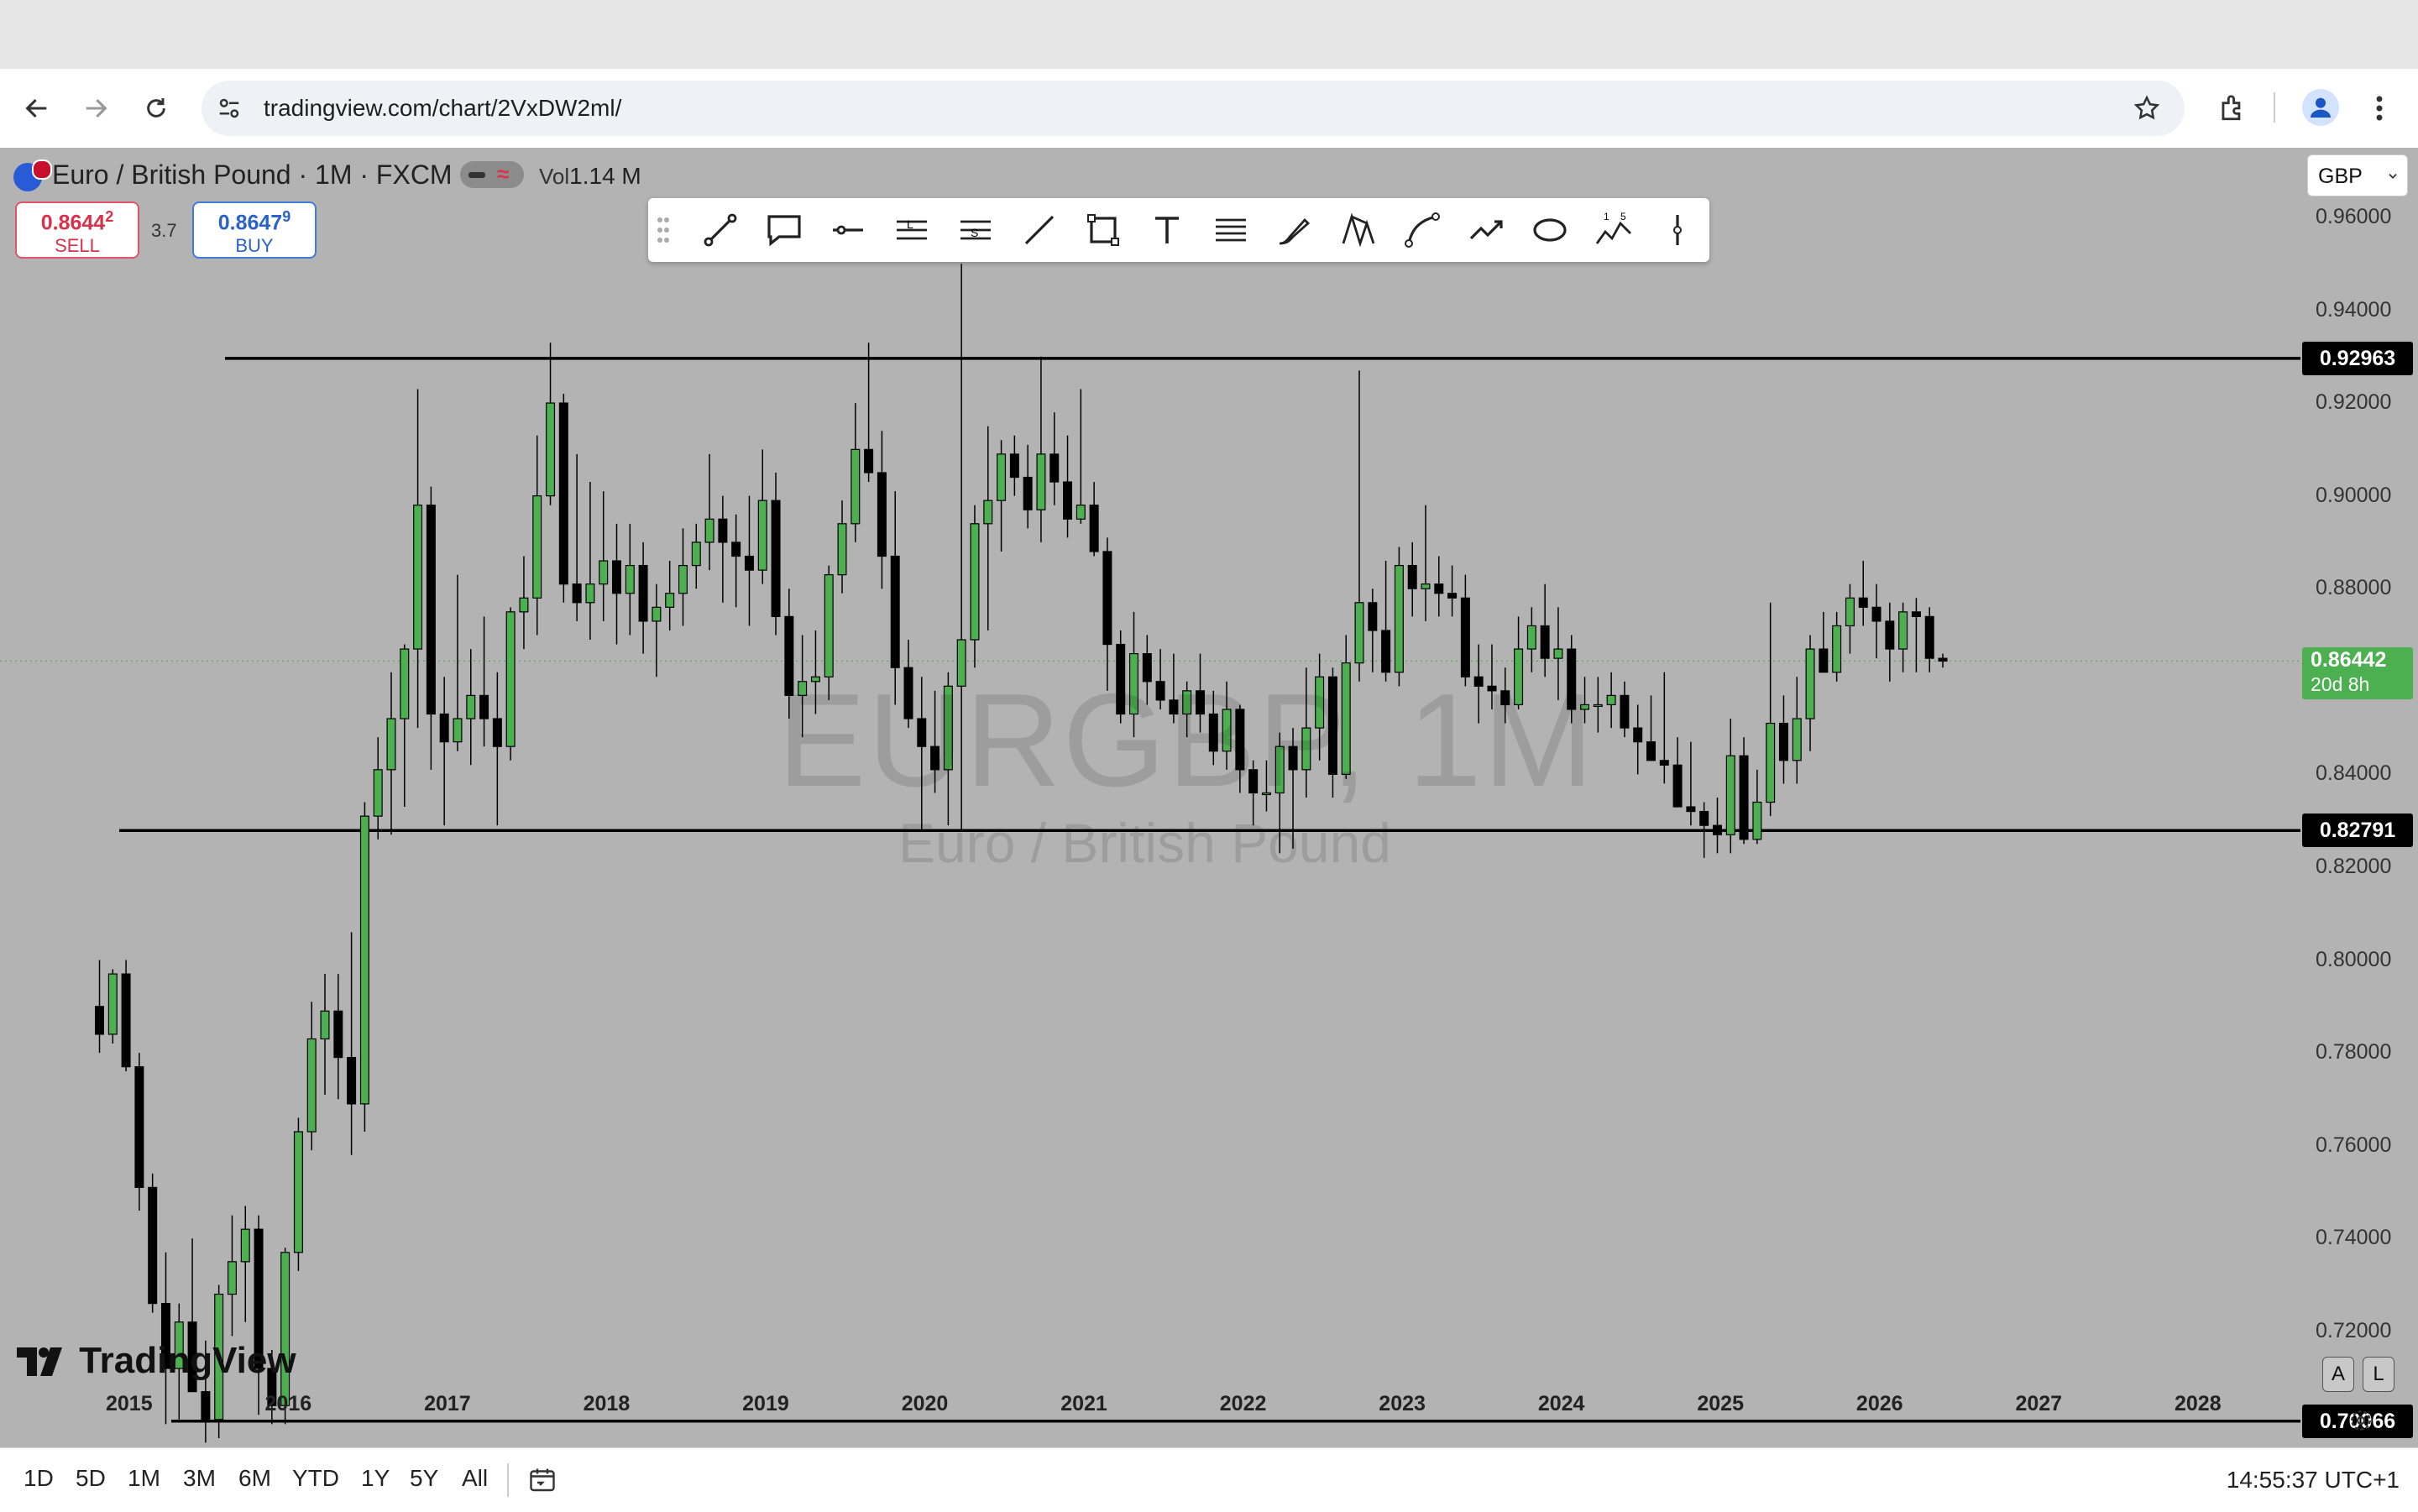 The width and height of the screenshot is (2418, 1512). What do you see at coordinates (156, 108) in the screenshot?
I see `reload-button` at bounding box center [156, 108].